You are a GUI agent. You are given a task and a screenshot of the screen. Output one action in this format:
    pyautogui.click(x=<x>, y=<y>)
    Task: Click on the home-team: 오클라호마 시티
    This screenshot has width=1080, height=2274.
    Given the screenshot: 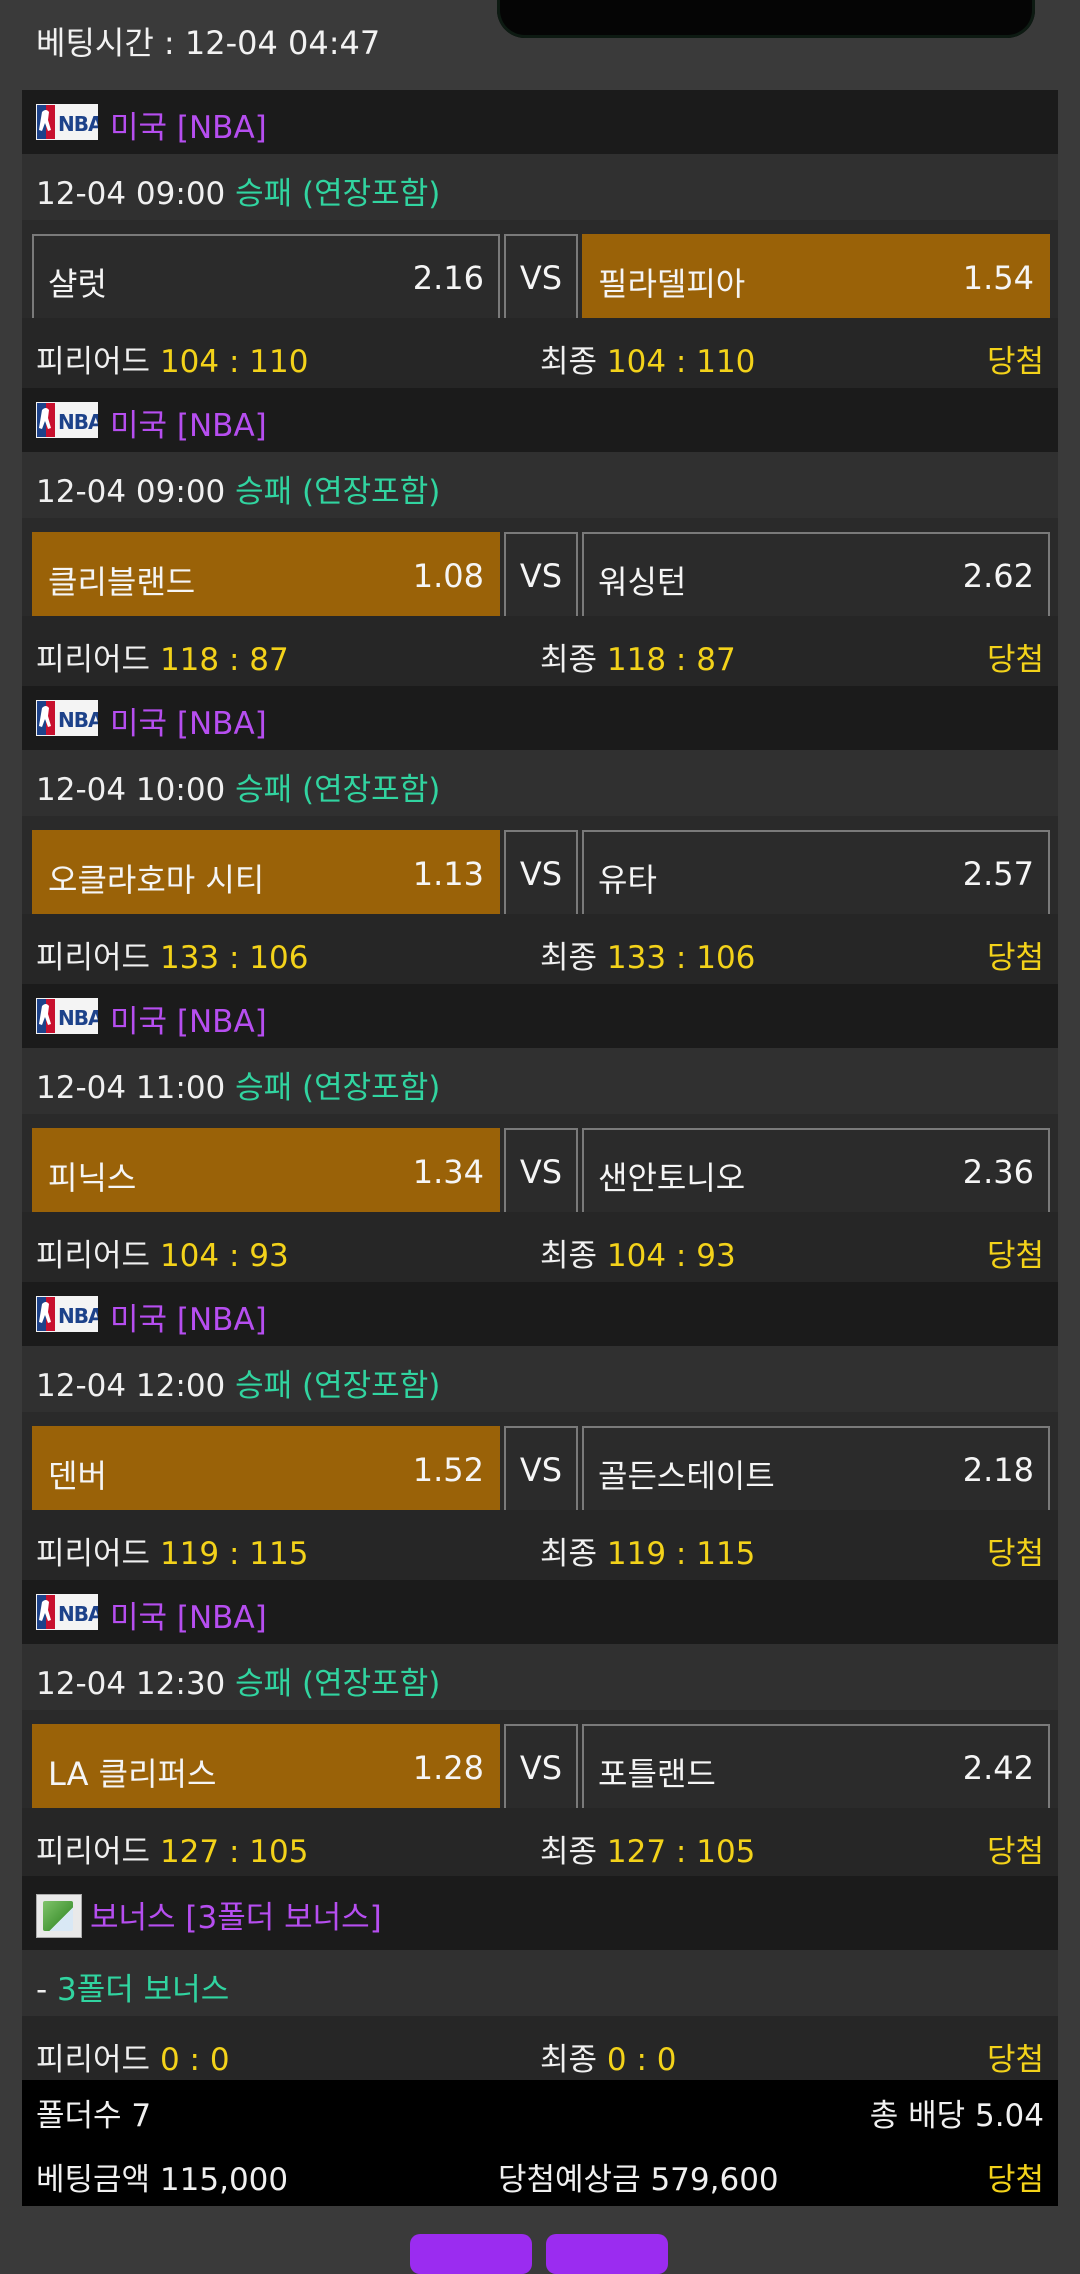 What is the action you would take?
    pyautogui.click(x=156, y=880)
    